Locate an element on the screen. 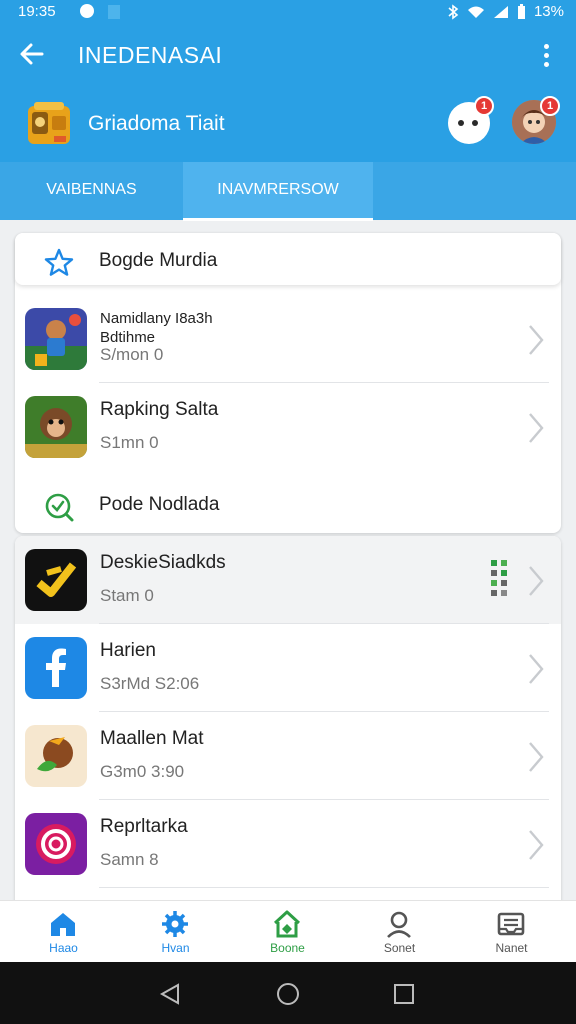 This screenshot has height=1024, width=576. nav-profile: Sonet is located at coordinates (399, 932).